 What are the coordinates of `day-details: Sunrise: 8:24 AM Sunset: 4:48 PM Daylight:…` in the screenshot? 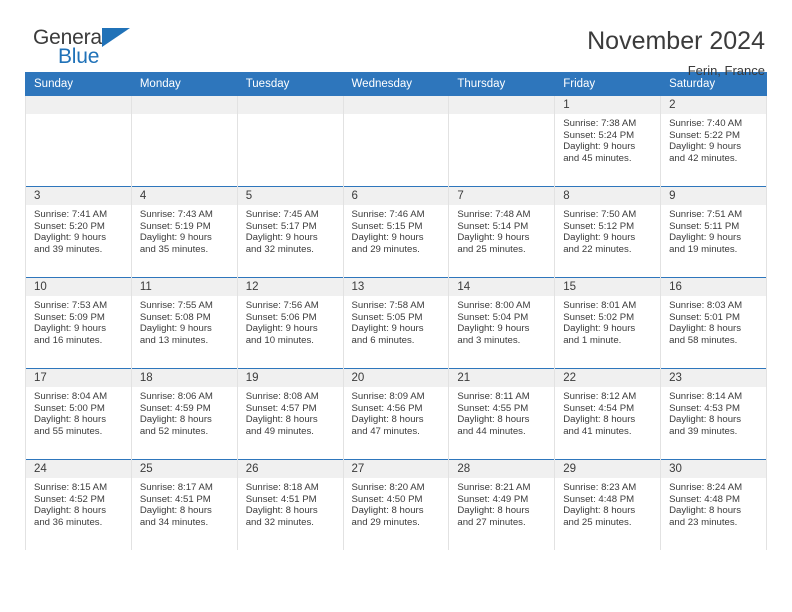 It's located at (713, 503).